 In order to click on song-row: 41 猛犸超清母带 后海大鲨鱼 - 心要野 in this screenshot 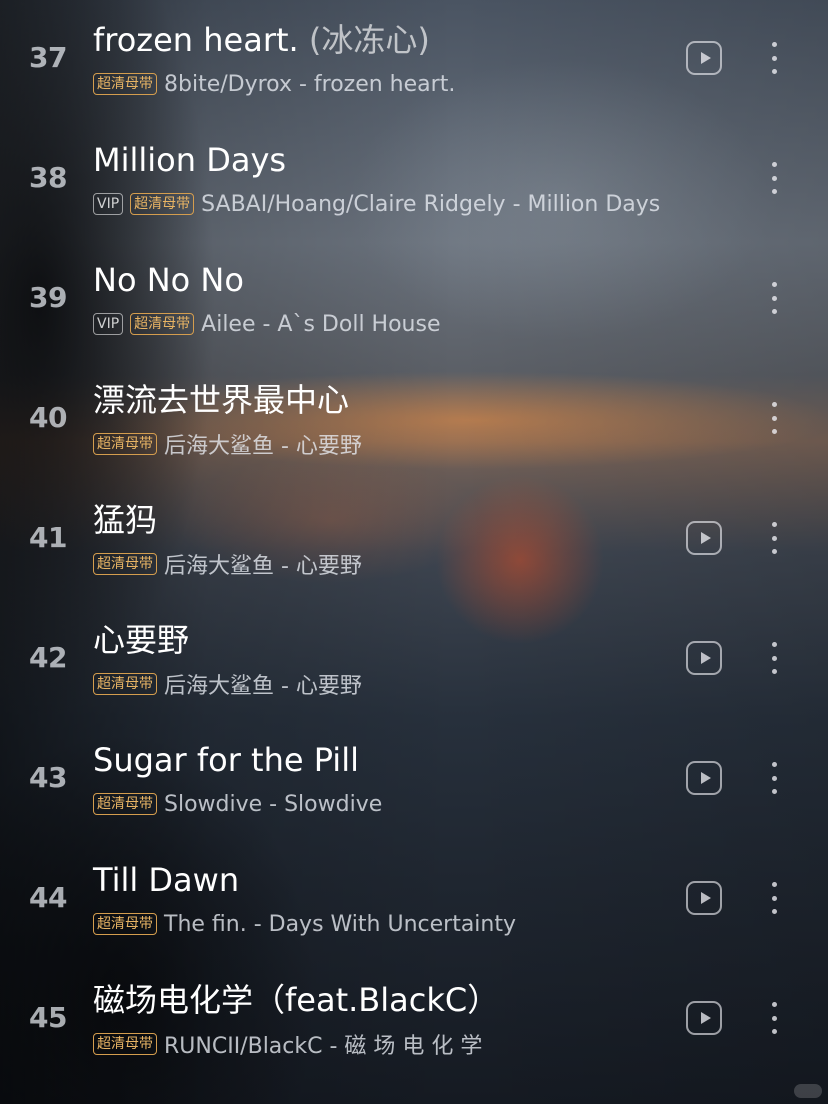, I will do `click(414, 540)`.